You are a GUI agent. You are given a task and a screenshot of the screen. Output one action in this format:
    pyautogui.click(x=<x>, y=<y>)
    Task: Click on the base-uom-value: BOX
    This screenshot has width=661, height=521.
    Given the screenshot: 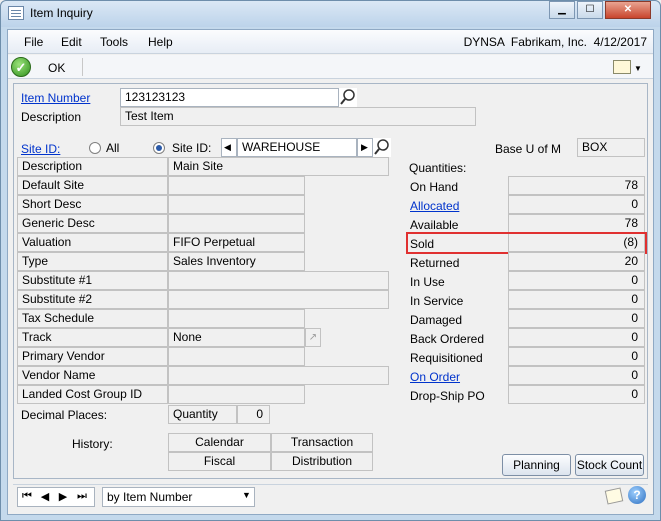 What is the action you would take?
    pyautogui.click(x=611, y=147)
    